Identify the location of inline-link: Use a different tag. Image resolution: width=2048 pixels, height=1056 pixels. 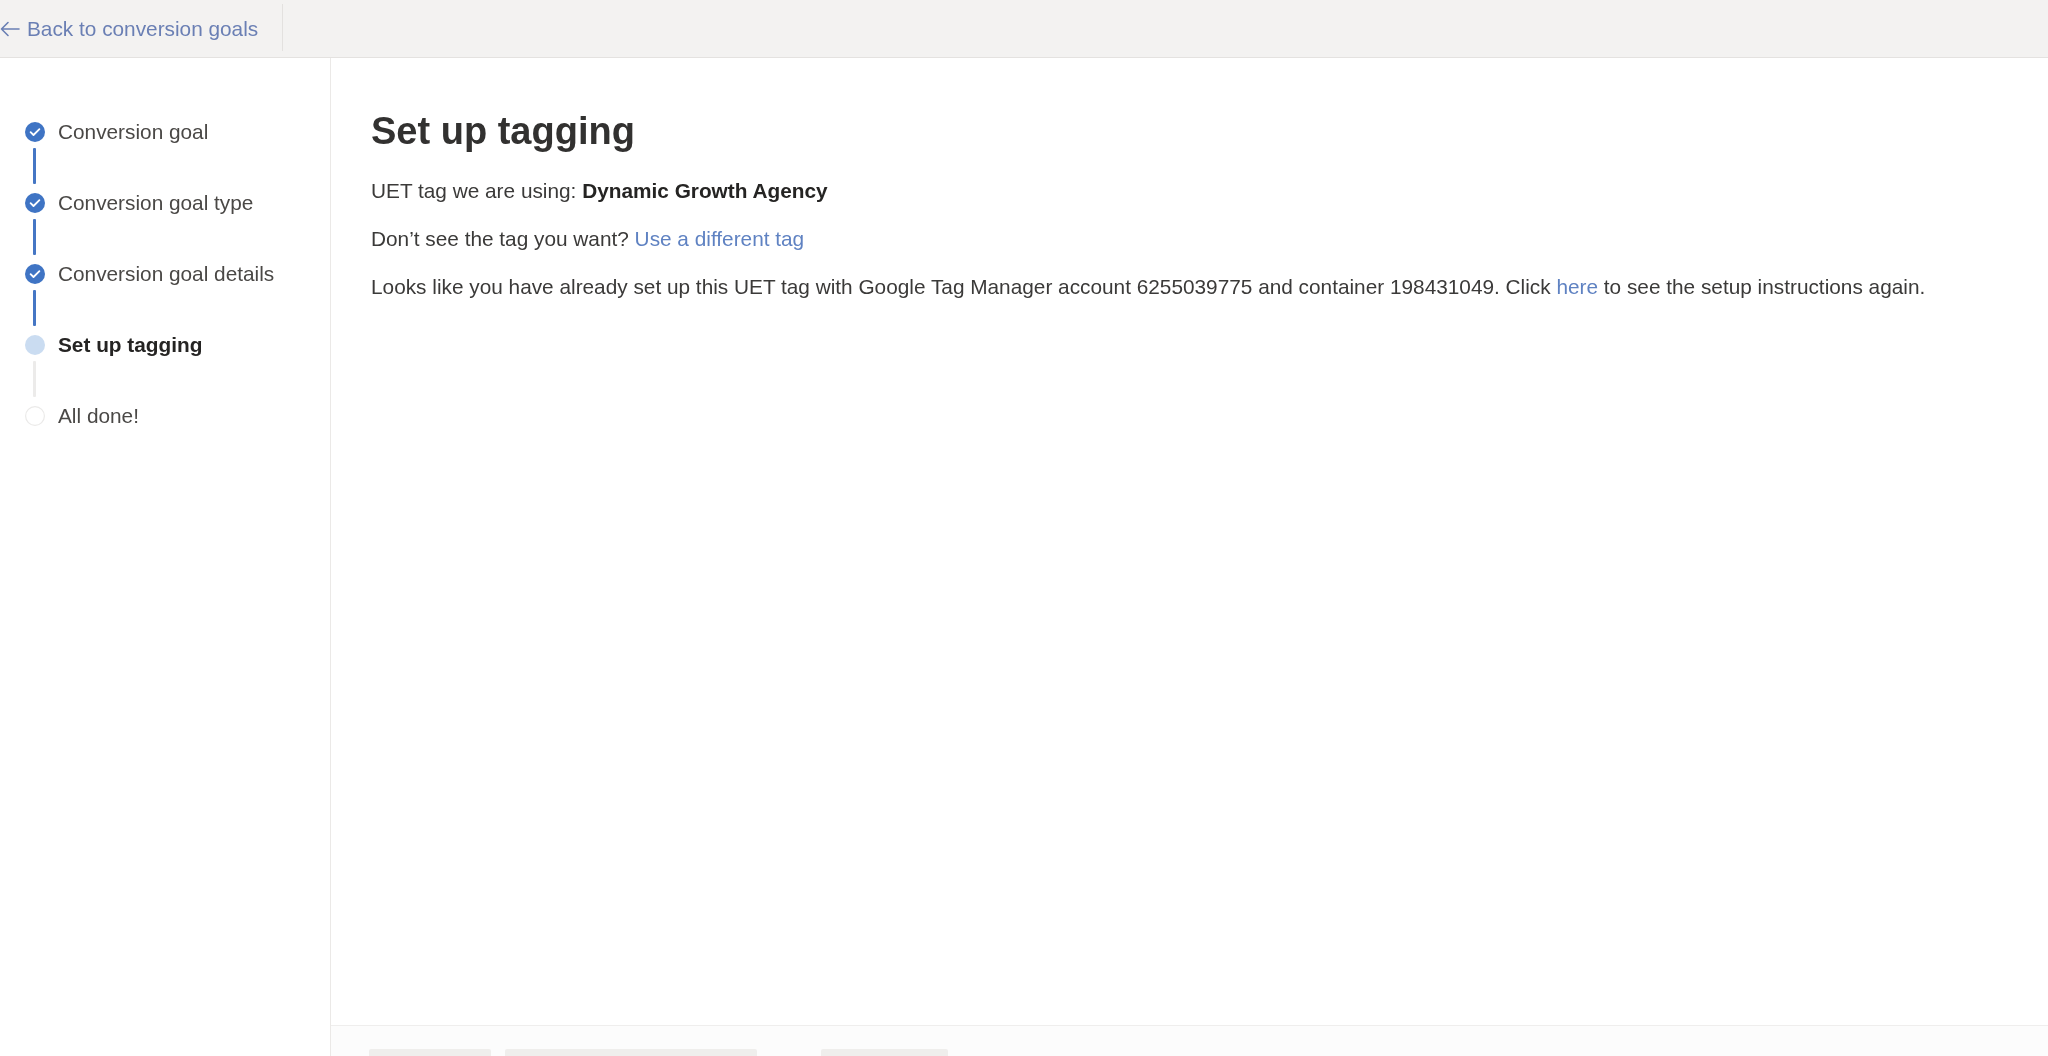
(719, 238).